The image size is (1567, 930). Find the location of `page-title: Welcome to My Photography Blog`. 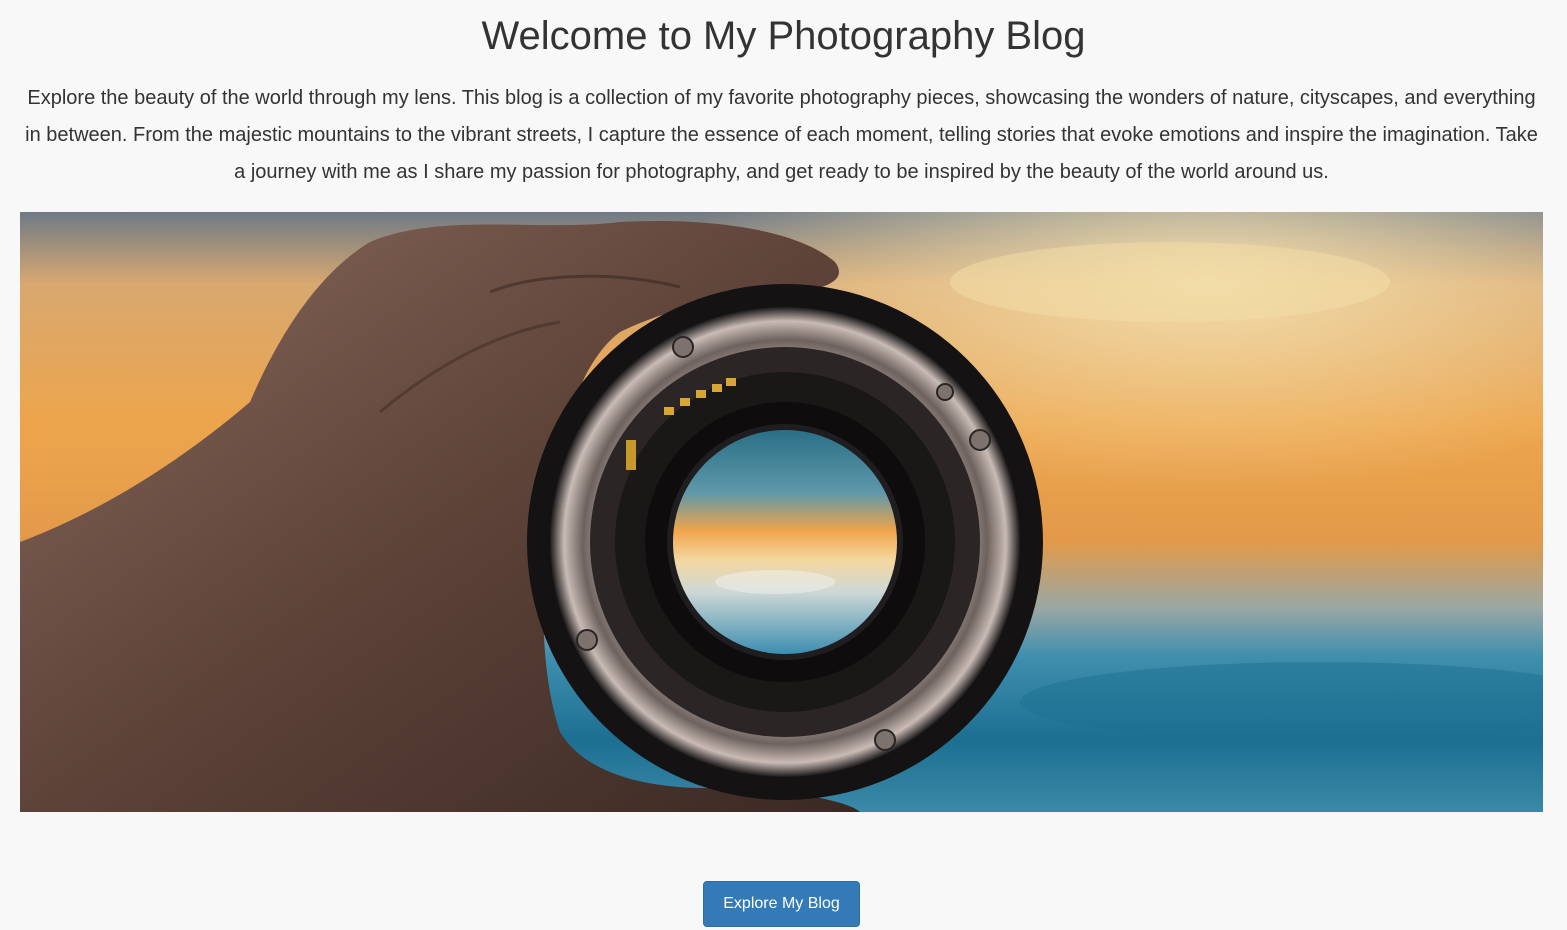

page-title: Welcome to My Photography Blog is located at coordinates (783, 36).